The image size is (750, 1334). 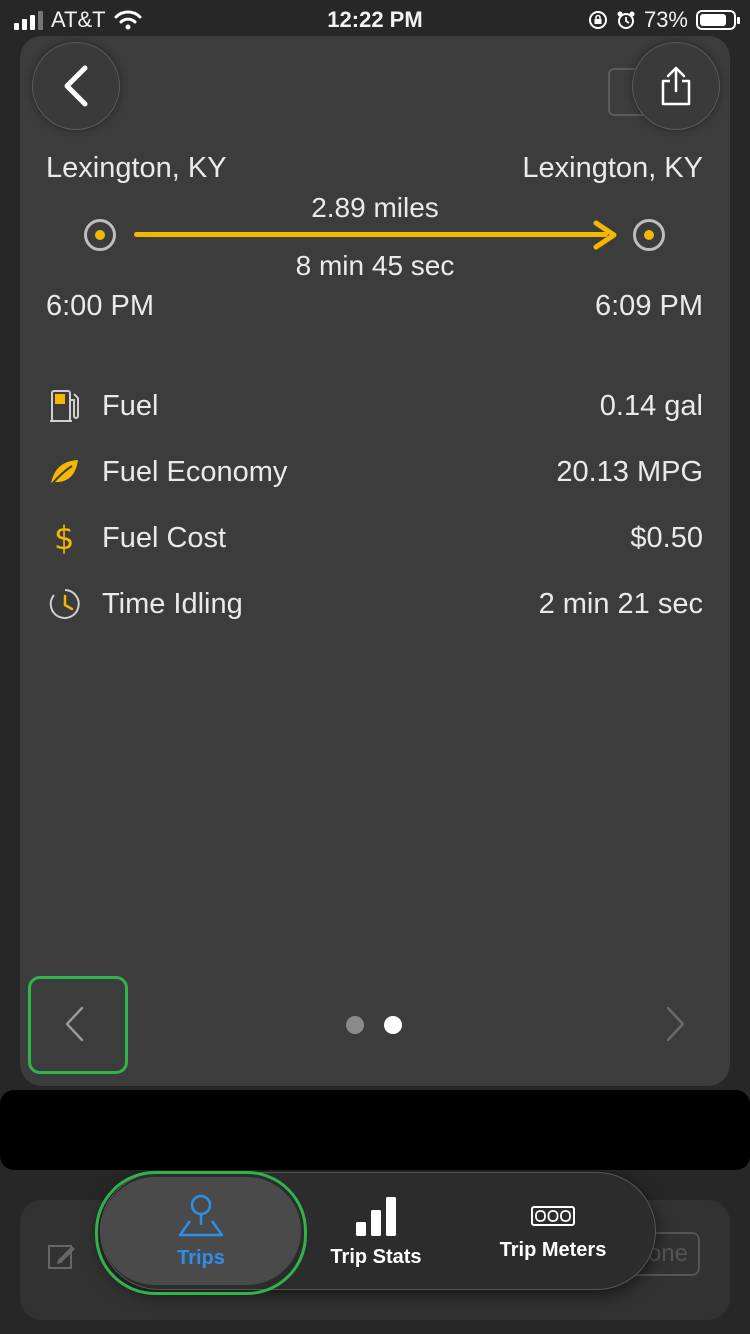 What do you see at coordinates (553, 1231) in the screenshot?
I see `tab-trip-meters: Trip Meters` at bounding box center [553, 1231].